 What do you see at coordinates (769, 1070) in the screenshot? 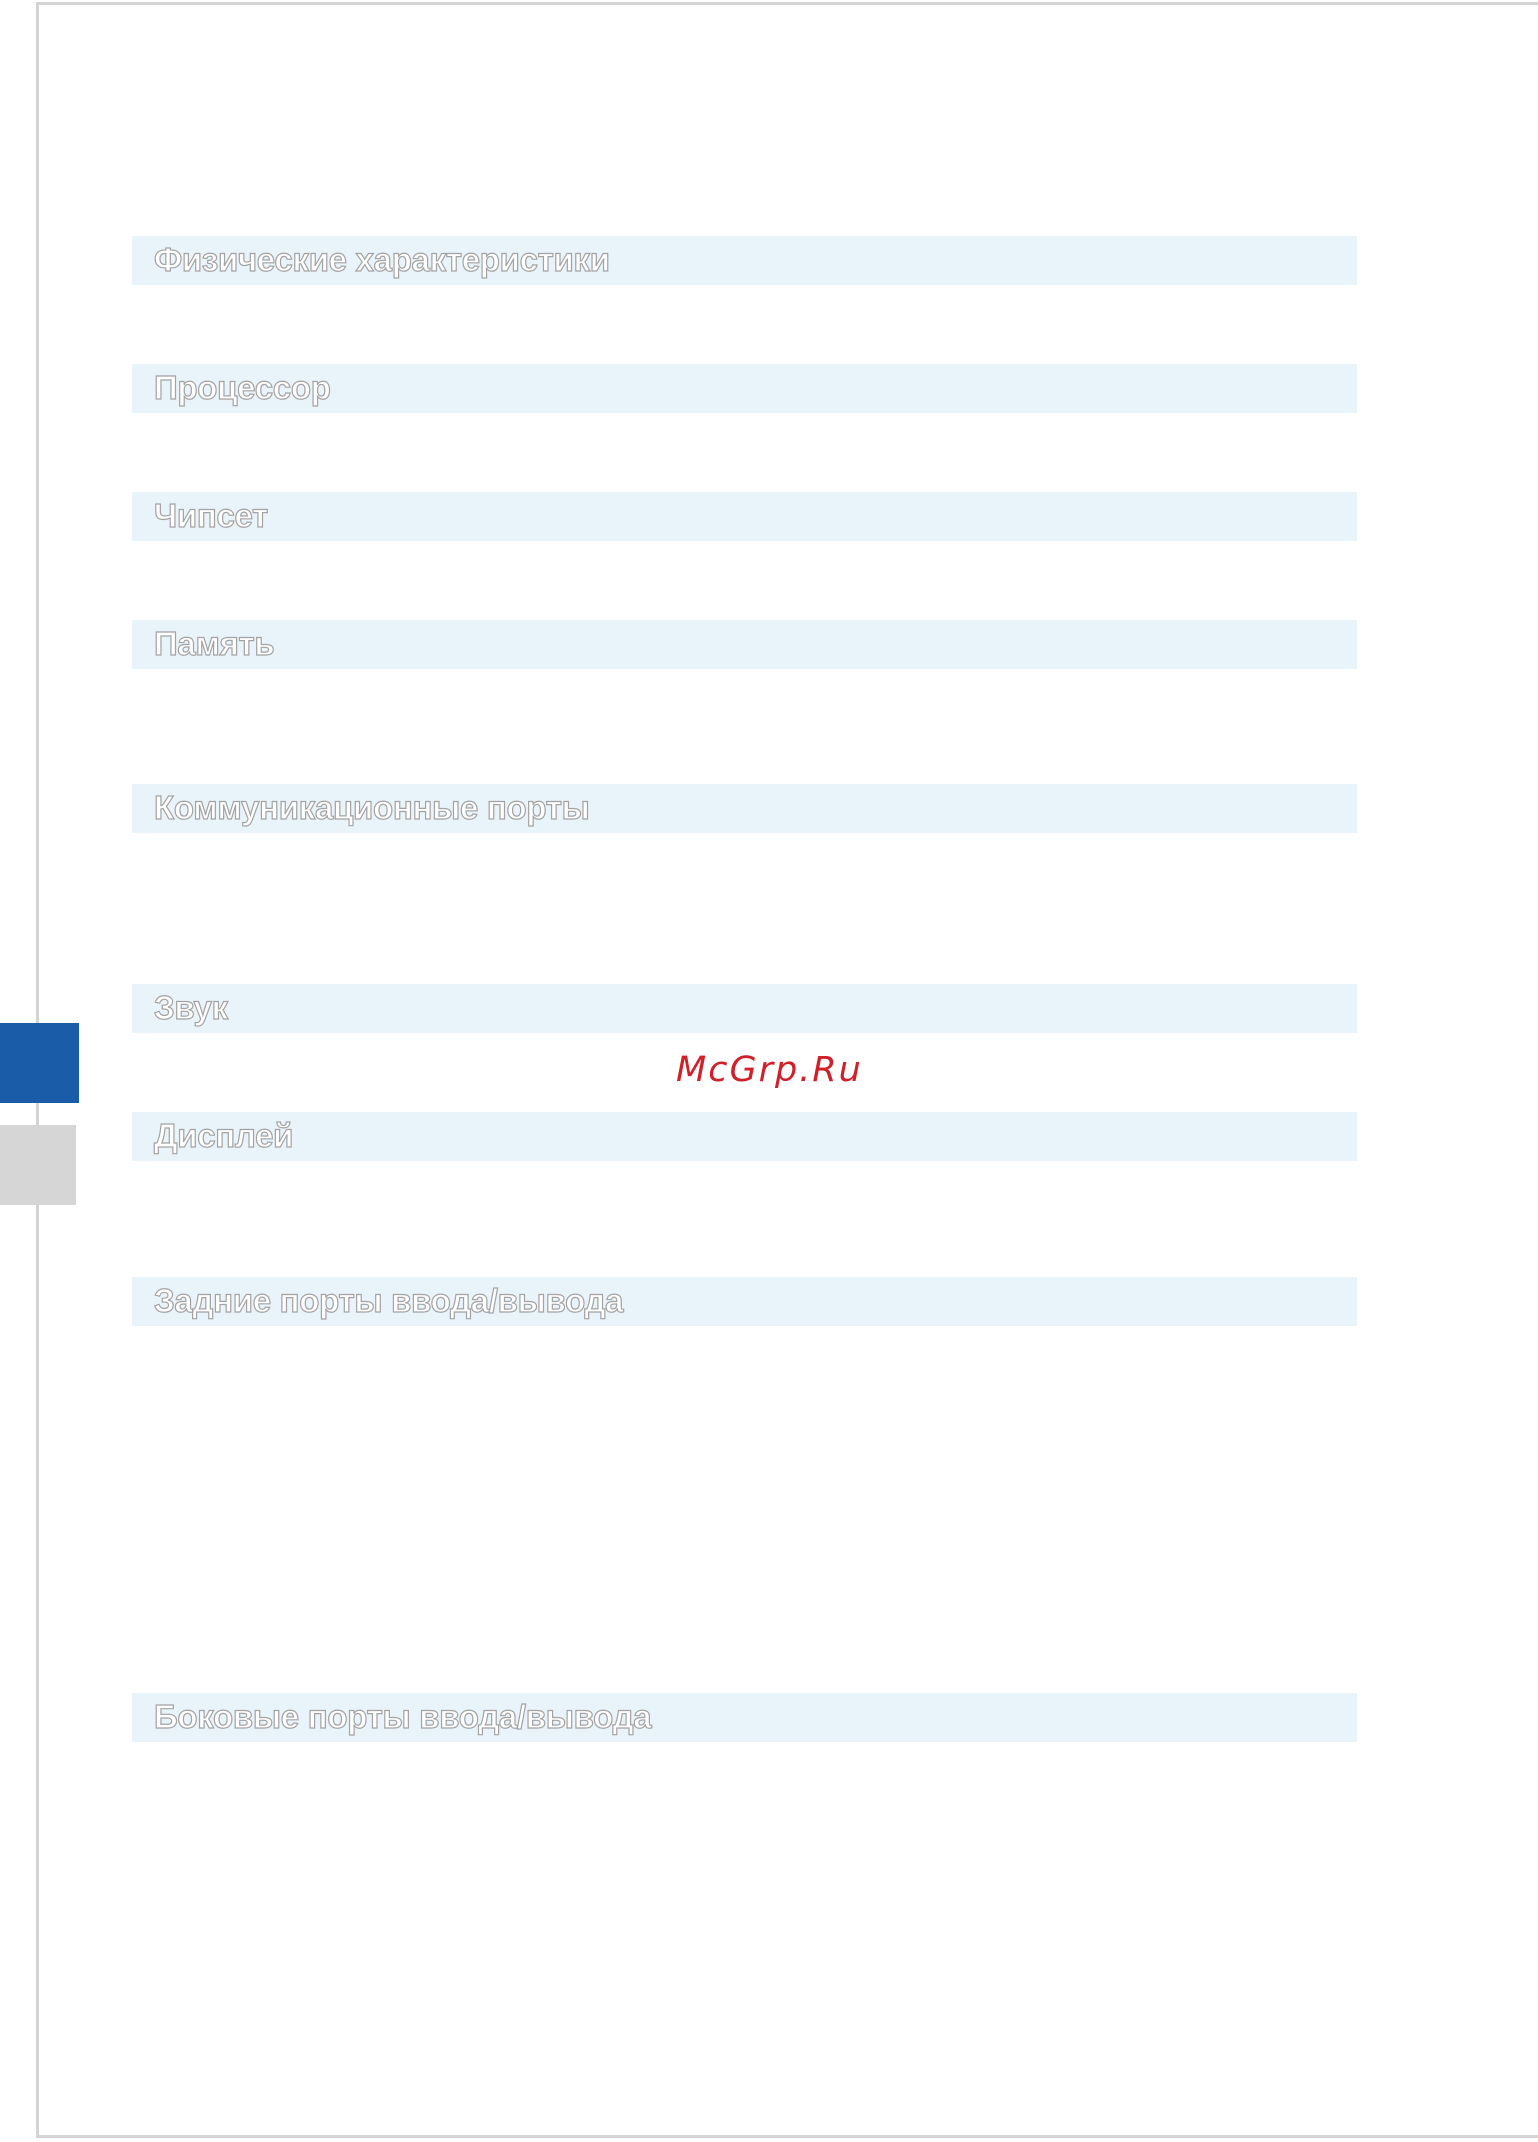
I see `watermark: McGrp.Ru` at bounding box center [769, 1070].